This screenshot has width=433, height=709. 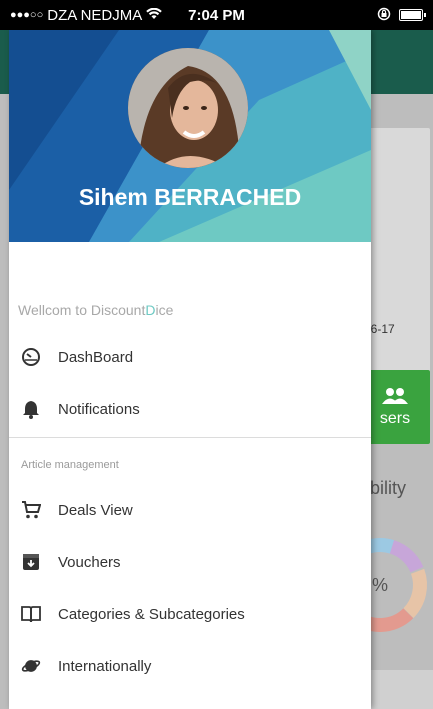 What do you see at coordinates (190, 197) in the screenshot?
I see `user-name: Sihem BERRACHED` at bounding box center [190, 197].